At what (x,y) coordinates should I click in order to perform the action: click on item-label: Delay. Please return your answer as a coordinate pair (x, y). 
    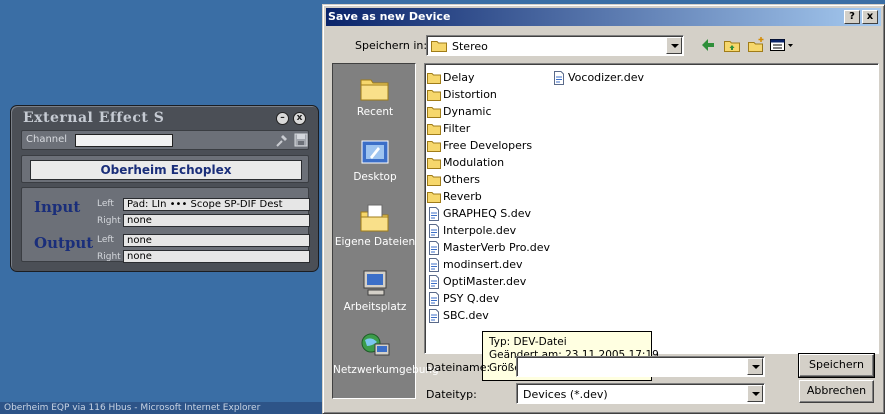
    Looking at the image, I should click on (459, 77).